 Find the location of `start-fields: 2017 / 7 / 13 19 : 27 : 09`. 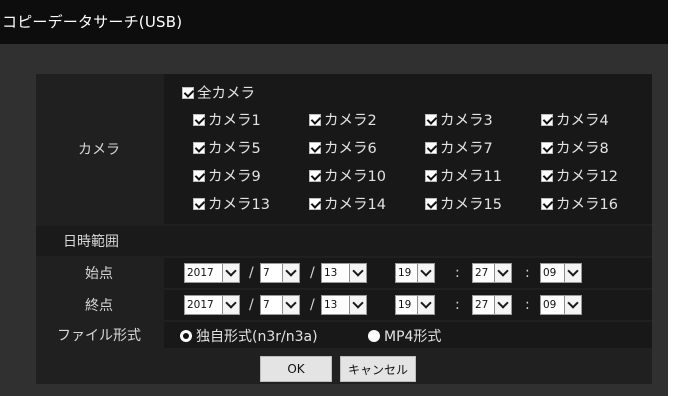

start-fields: 2017 / 7 / 13 19 : 27 : 09 is located at coordinates (408, 273).